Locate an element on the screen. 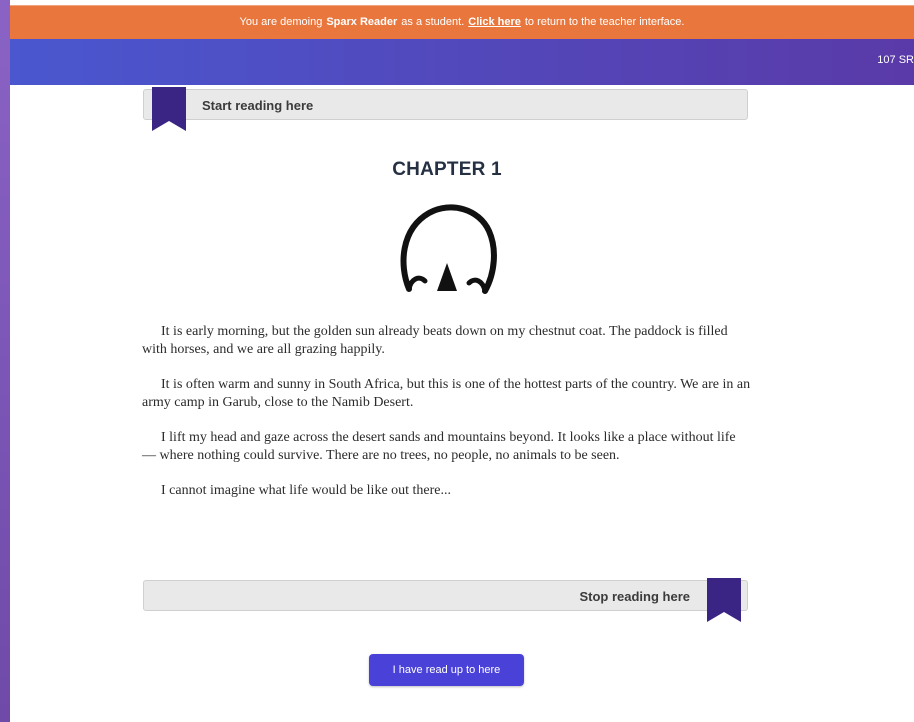 The width and height of the screenshot is (914, 722). banner-prefix: You are demoing is located at coordinates (281, 22).